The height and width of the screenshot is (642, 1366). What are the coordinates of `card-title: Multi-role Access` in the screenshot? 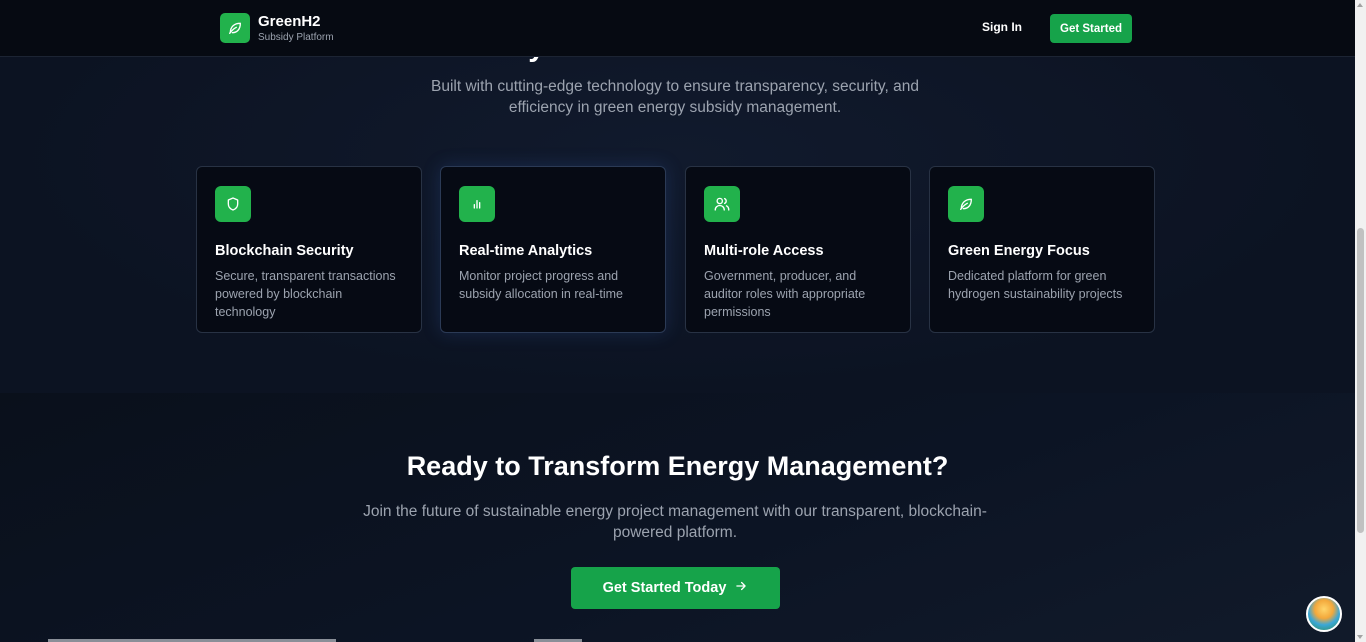 It's located at (764, 251).